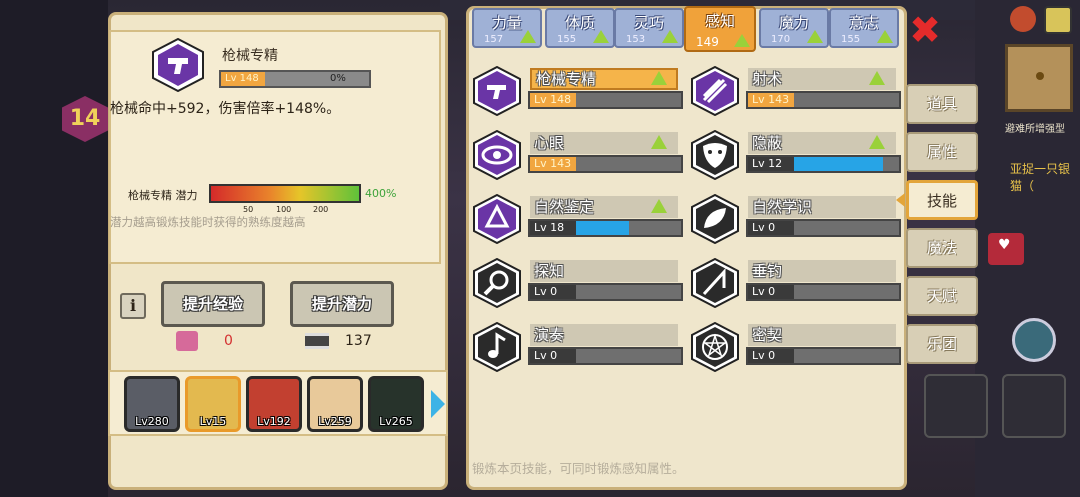 This screenshot has height=497, width=1080. I want to click on attribute-tab: 力量 157, so click(507, 28).